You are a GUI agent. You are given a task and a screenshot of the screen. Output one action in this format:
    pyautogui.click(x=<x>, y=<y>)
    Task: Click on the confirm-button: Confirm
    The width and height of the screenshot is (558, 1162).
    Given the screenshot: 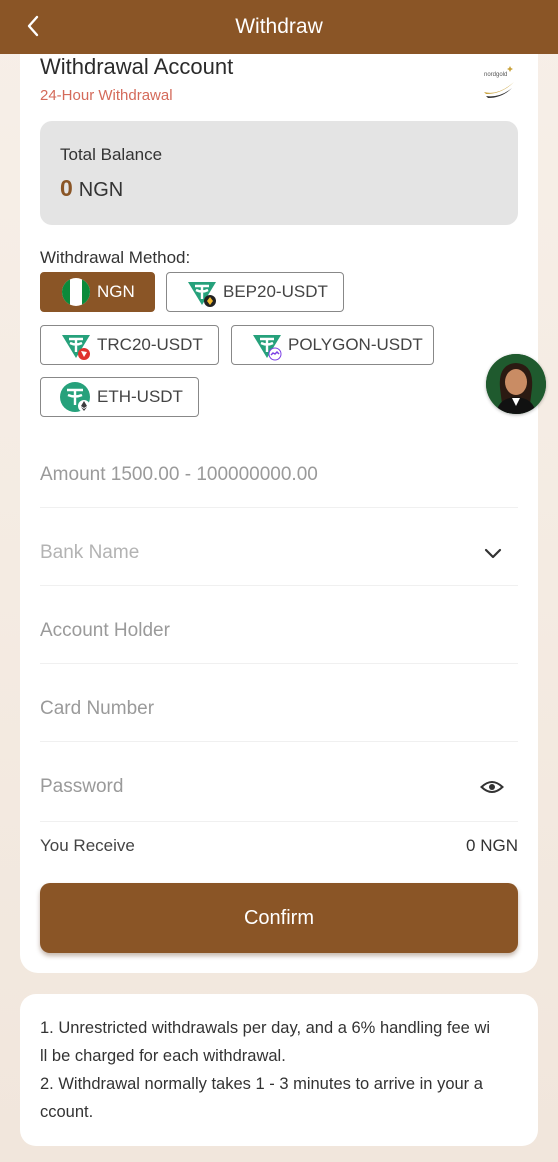 What is the action you would take?
    pyautogui.click(x=279, y=918)
    